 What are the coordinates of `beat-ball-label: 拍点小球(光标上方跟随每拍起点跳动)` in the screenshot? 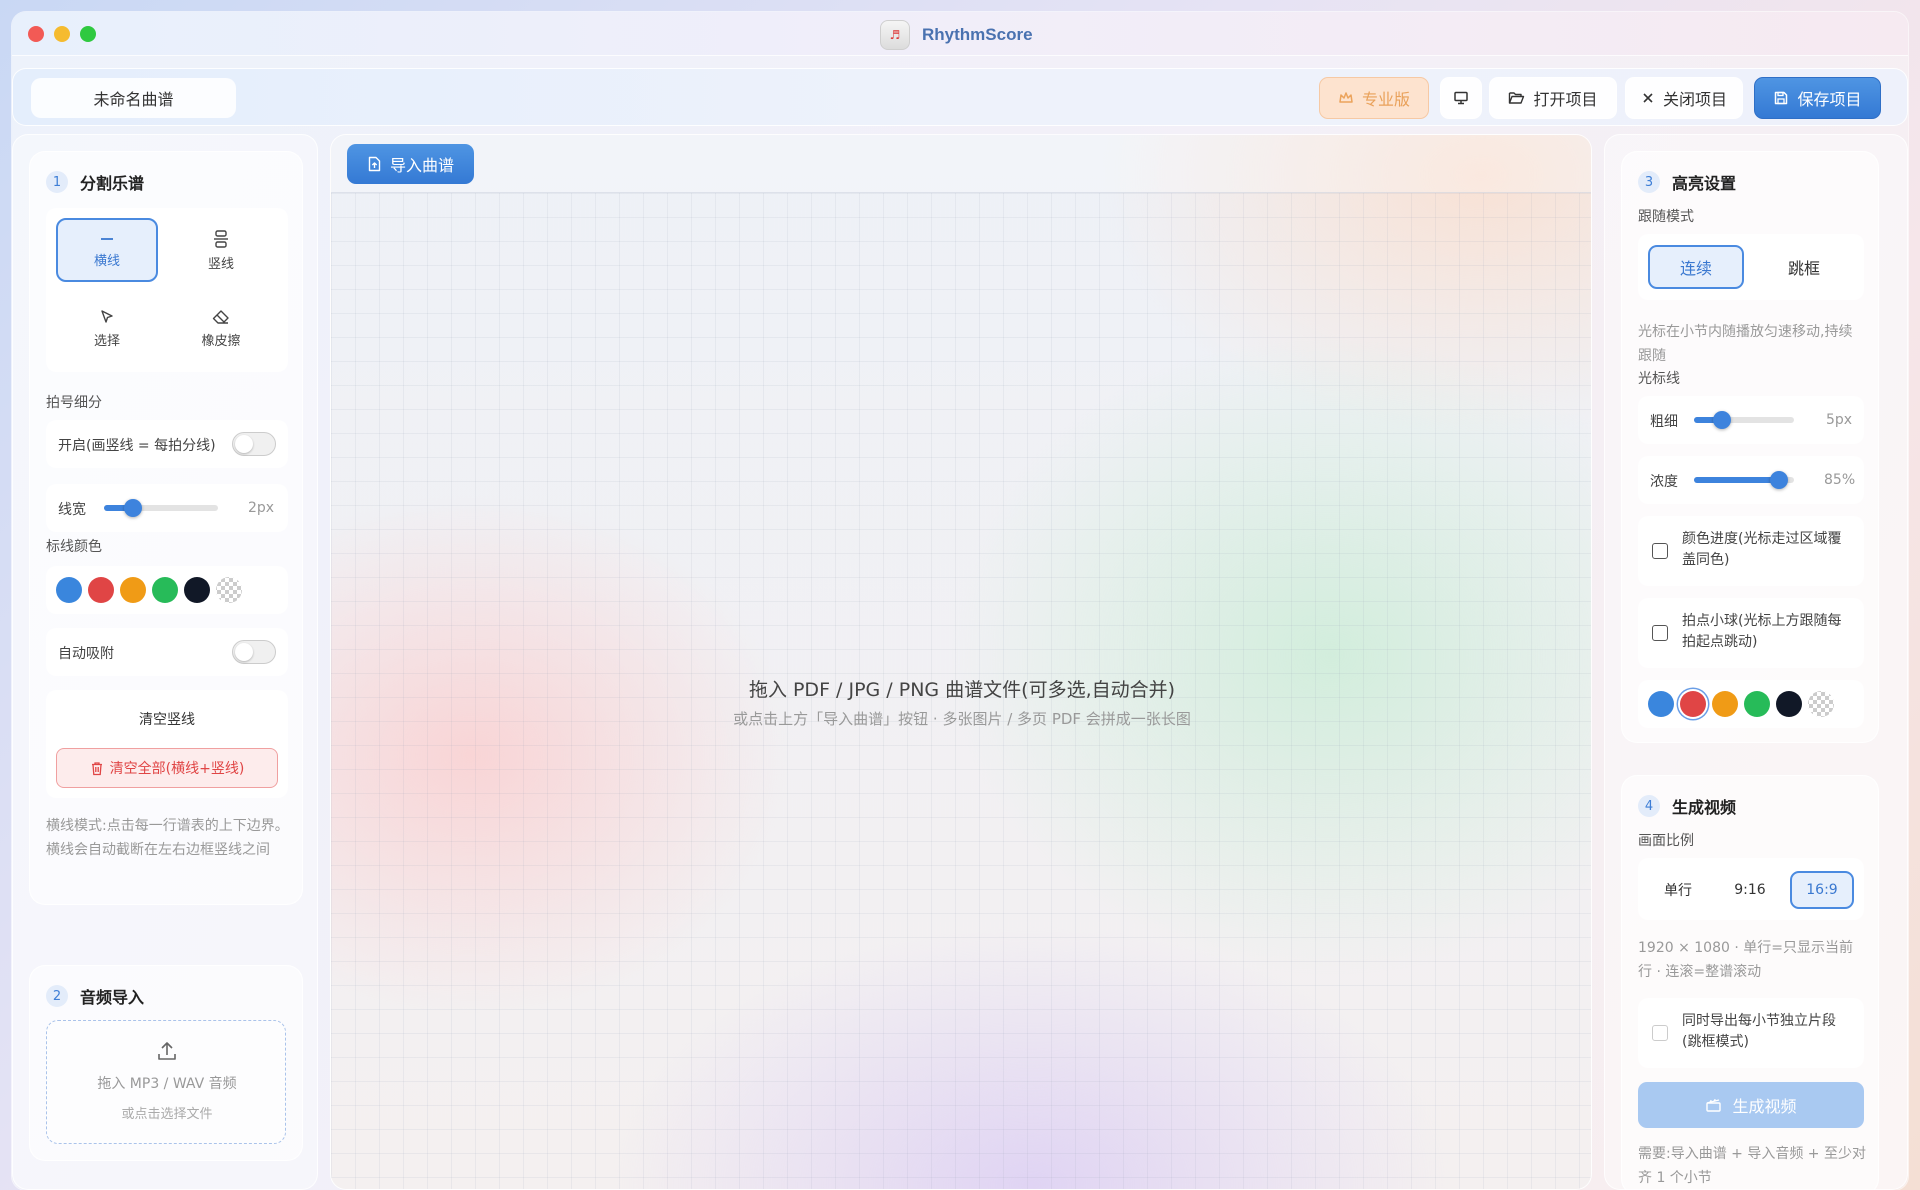 It's located at (1762, 631).